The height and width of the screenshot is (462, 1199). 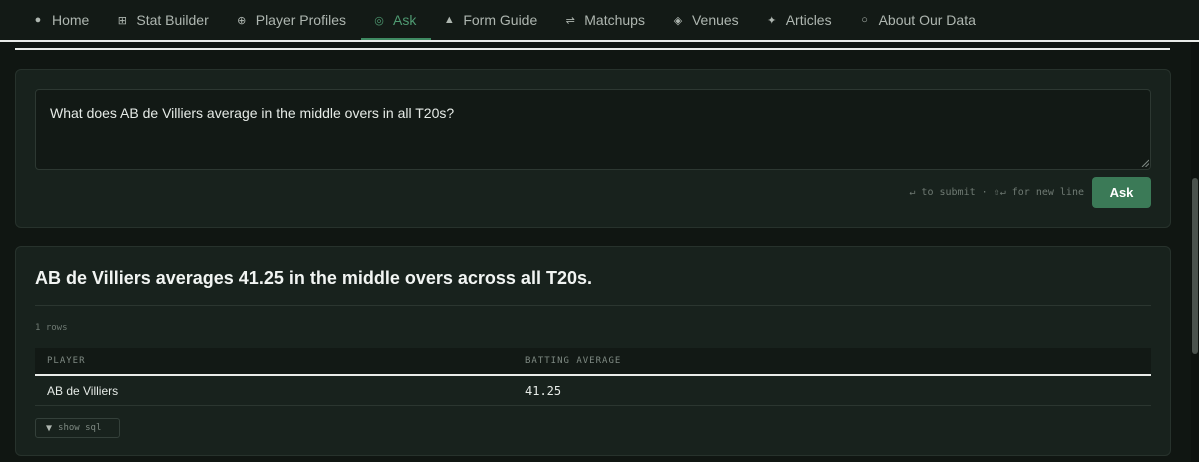 What do you see at coordinates (405, 20) in the screenshot?
I see `nav-ask-label: Ask` at bounding box center [405, 20].